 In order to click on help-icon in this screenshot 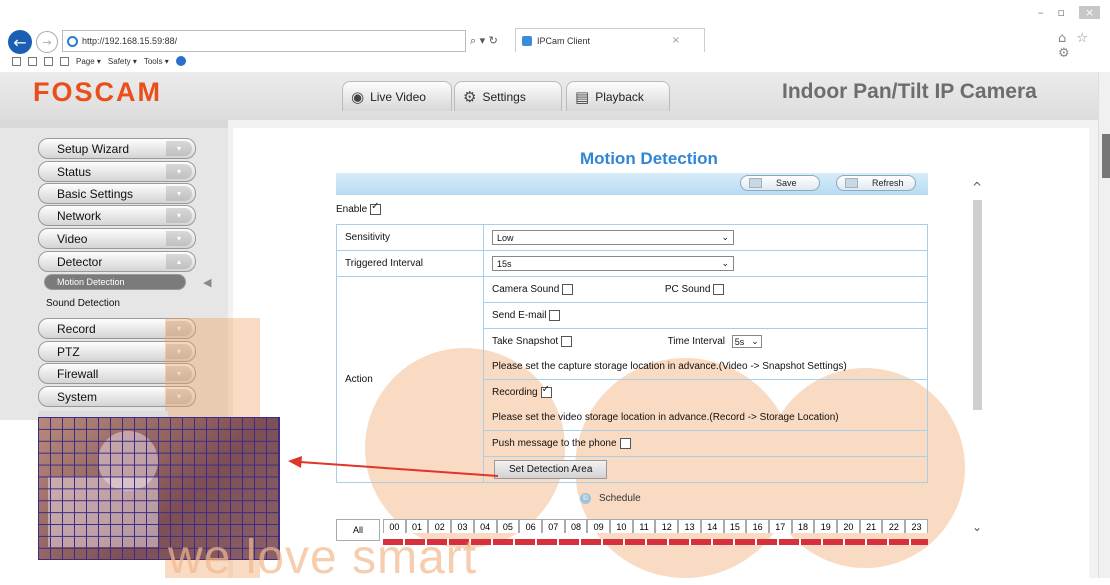, I will do `click(180, 61)`.